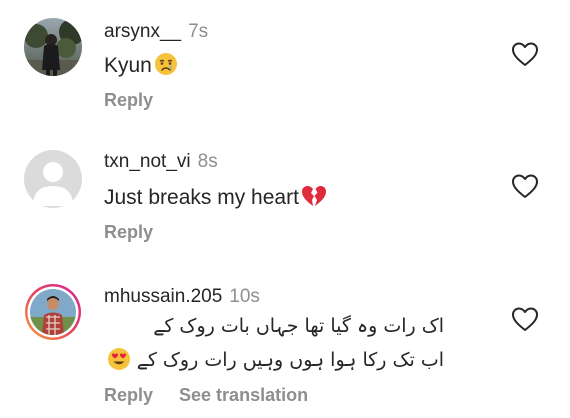 This screenshot has height=418, width=570. I want to click on comment-meta: mhussain.205 10s, so click(182, 297).